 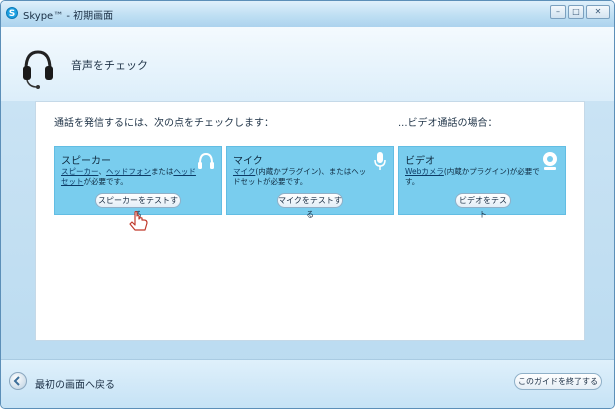 I want to click on headset-icon, so click(x=38, y=69).